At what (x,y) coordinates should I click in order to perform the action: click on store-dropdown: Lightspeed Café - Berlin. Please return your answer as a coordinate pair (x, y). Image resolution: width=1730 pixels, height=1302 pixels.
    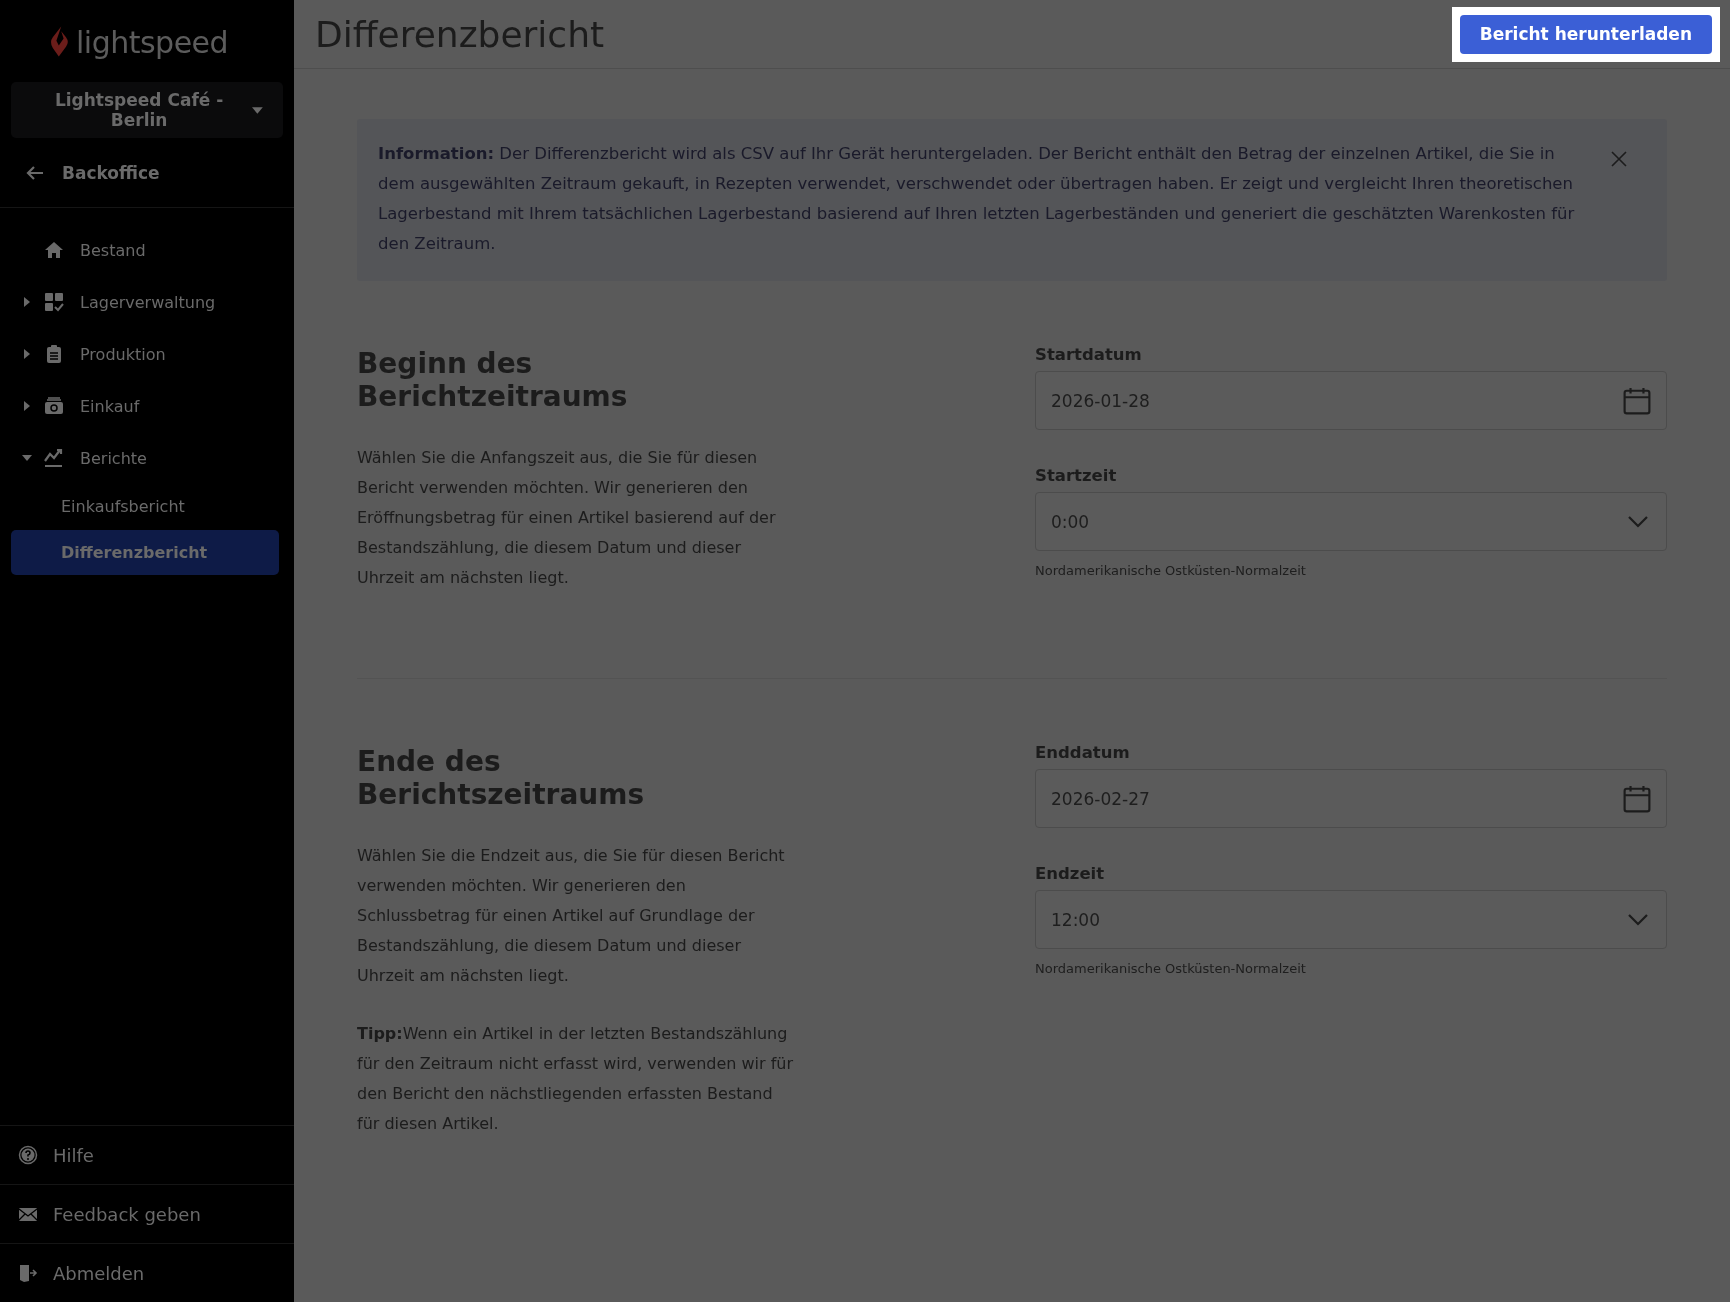
    Looking at the image, I should click on (147, 110).